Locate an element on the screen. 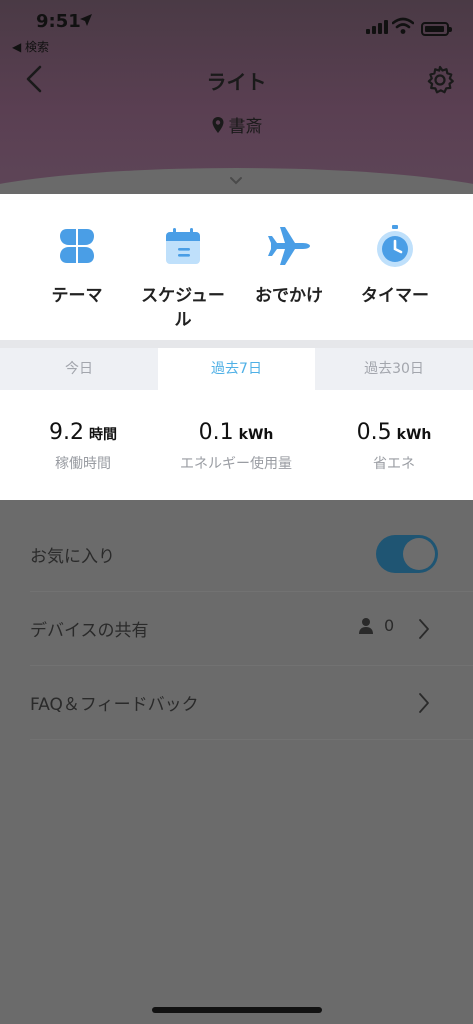 The height and width of the screenshot is (1024, 473). stat-runtime: 9.2 時間 稼働時間 is located at coordinates (83, 446).